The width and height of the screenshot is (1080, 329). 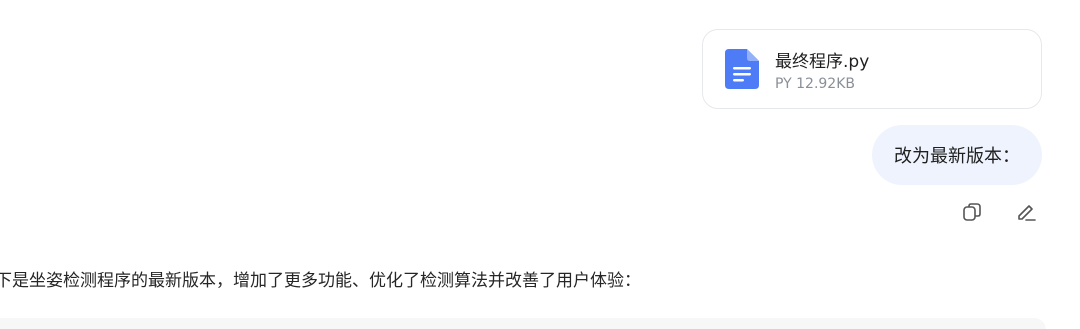 What do you see at coordinates (822, 62) in the screenshot?
I see `file-name: 最终程序.py` at bounding box center [822, 62].